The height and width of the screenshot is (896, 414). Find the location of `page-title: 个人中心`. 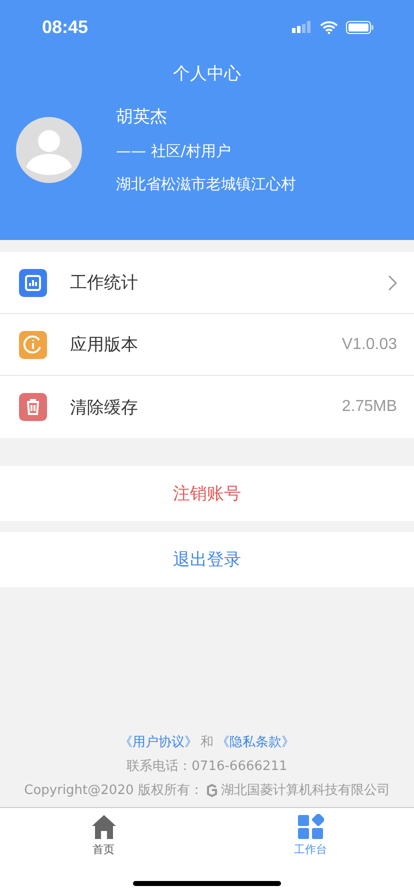

page-title: 个人中心 is located at coordinates (207, 74).